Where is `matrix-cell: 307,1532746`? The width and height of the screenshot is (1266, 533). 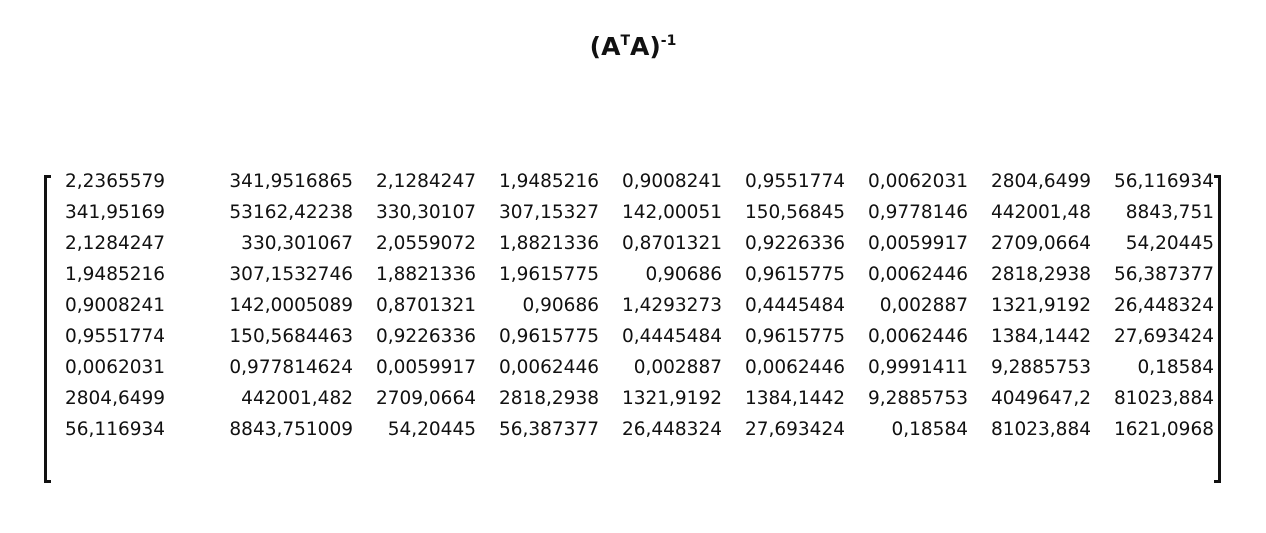
matrix-cell: 307,1532746 is located at coordinates (291, 274).